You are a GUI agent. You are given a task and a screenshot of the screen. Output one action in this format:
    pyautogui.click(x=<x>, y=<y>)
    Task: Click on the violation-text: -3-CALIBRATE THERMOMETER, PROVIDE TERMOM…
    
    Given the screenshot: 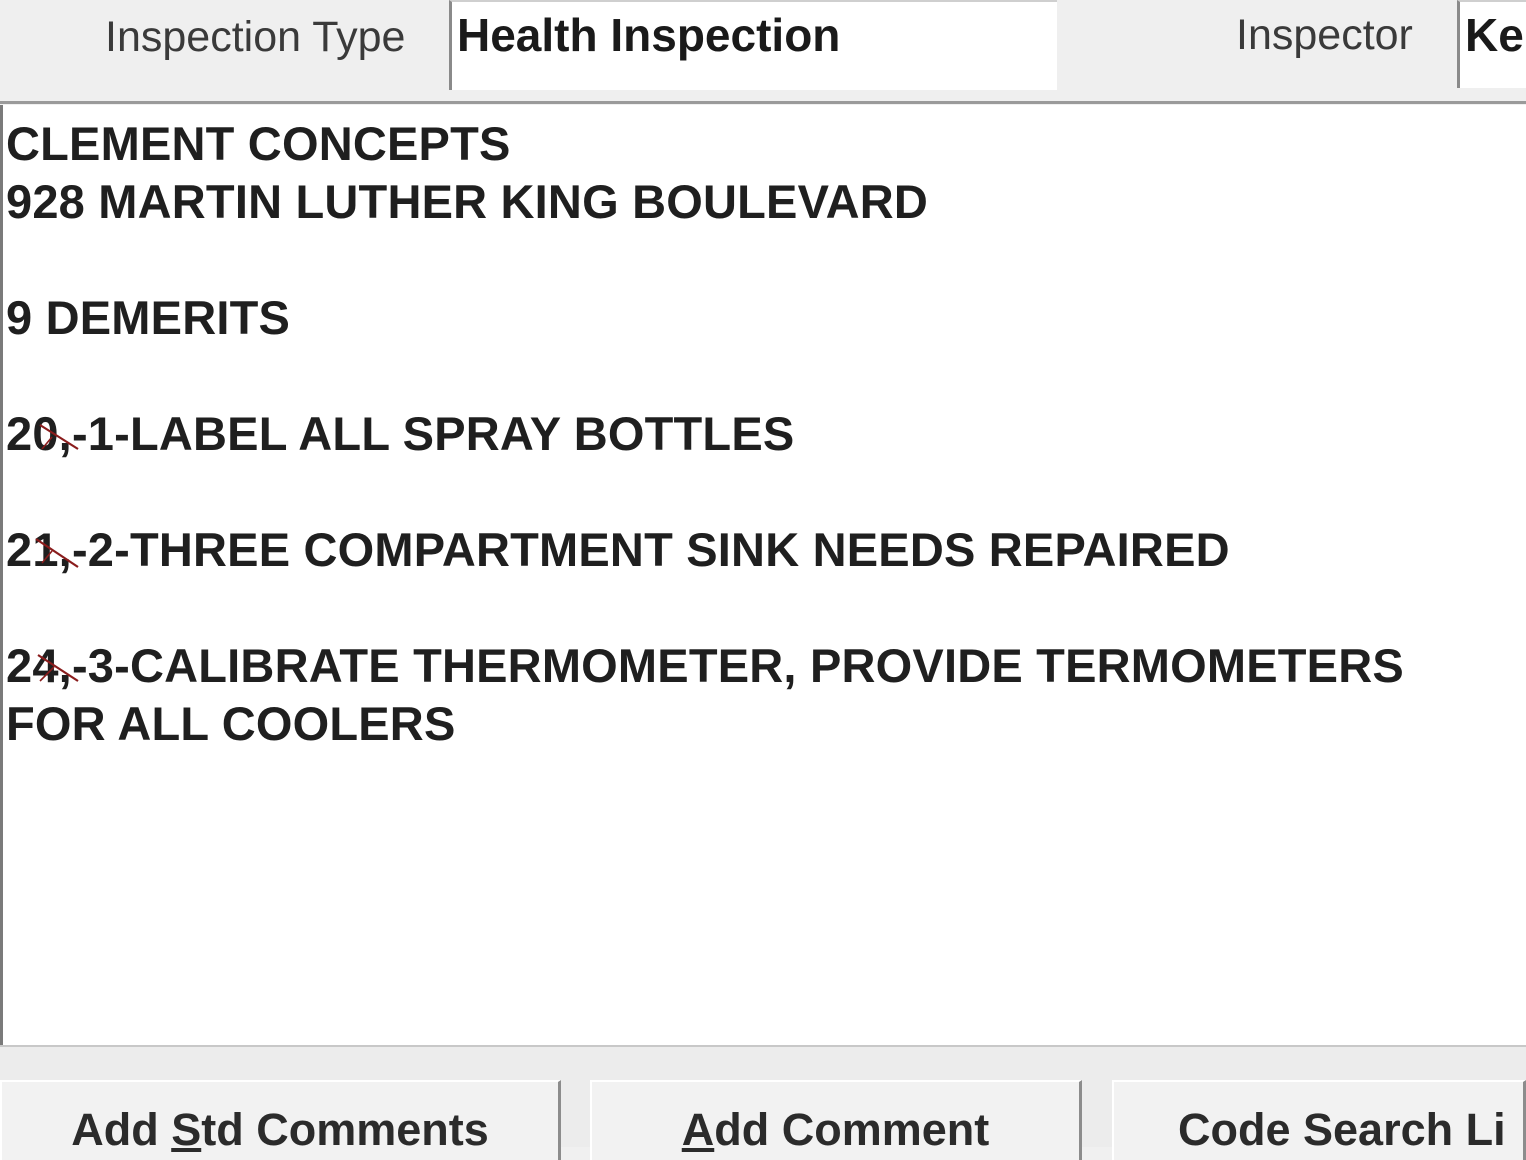 What is the action you would take?
    pyautogui.click(x=737, y=665)
    